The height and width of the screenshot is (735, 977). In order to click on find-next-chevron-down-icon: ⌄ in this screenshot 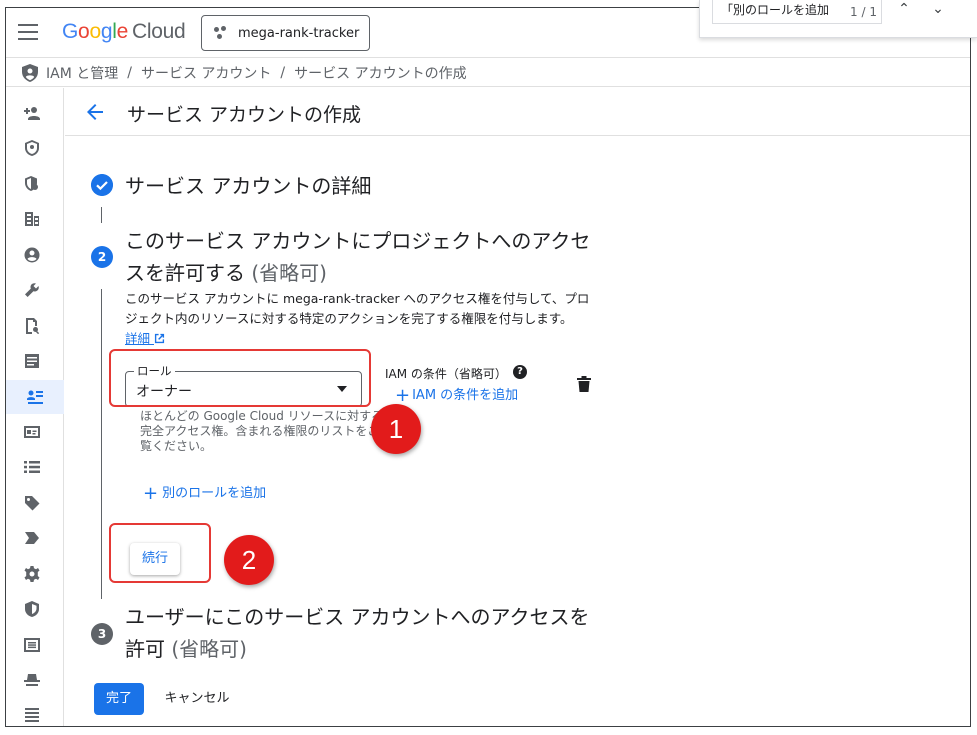, I will do `click(938, 12)`.